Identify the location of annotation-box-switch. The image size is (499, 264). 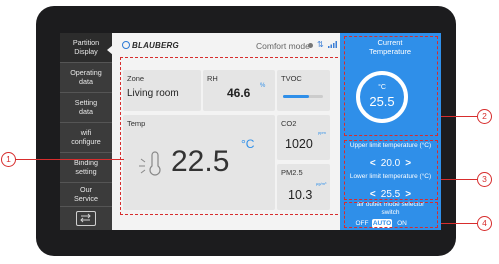
(391, 215).